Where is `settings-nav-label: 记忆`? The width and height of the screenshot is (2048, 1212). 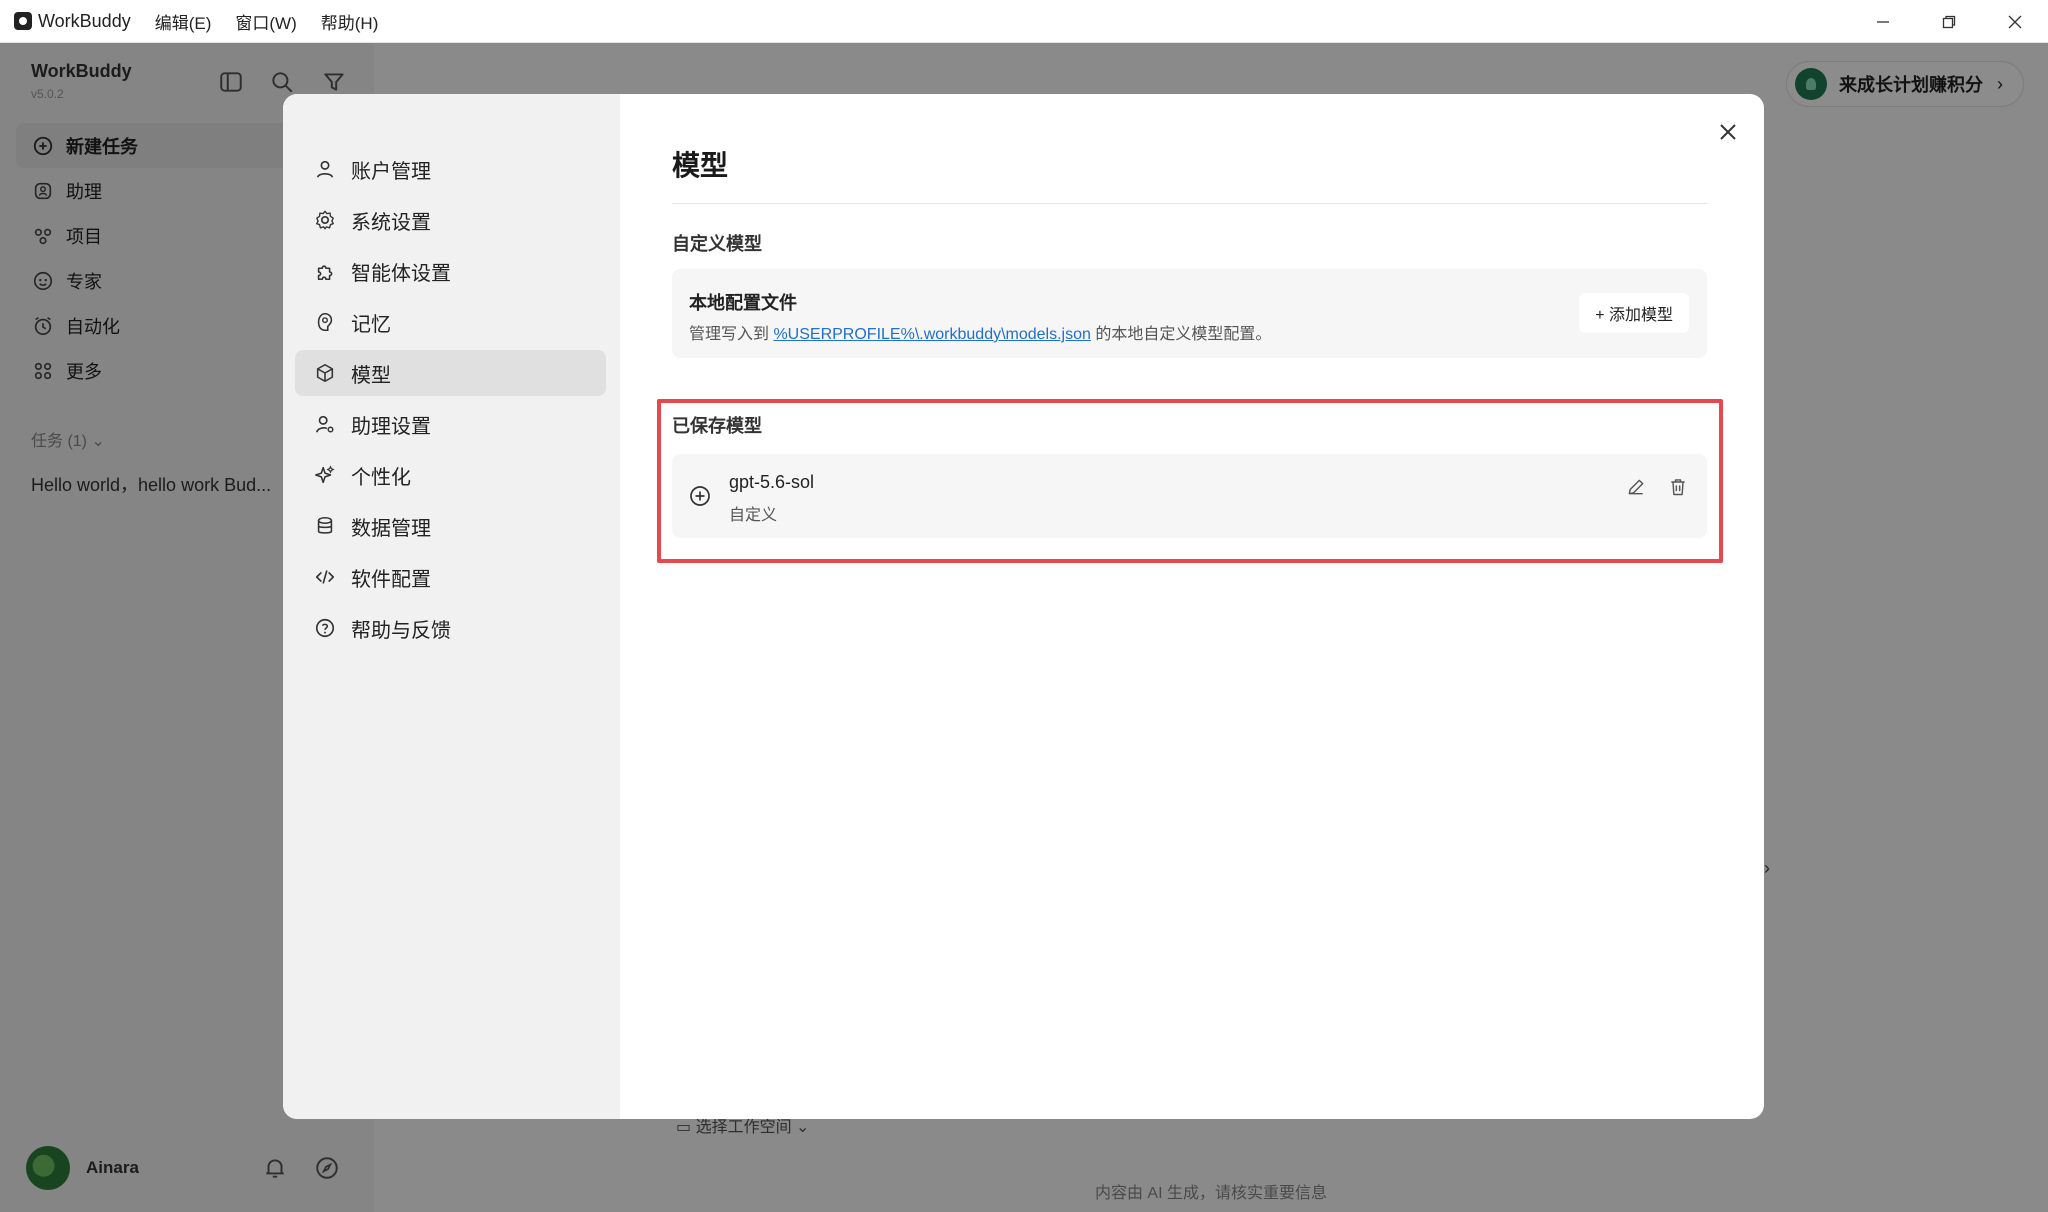
settings-nav-label: 记忆 is located at coordinates (371, 324).